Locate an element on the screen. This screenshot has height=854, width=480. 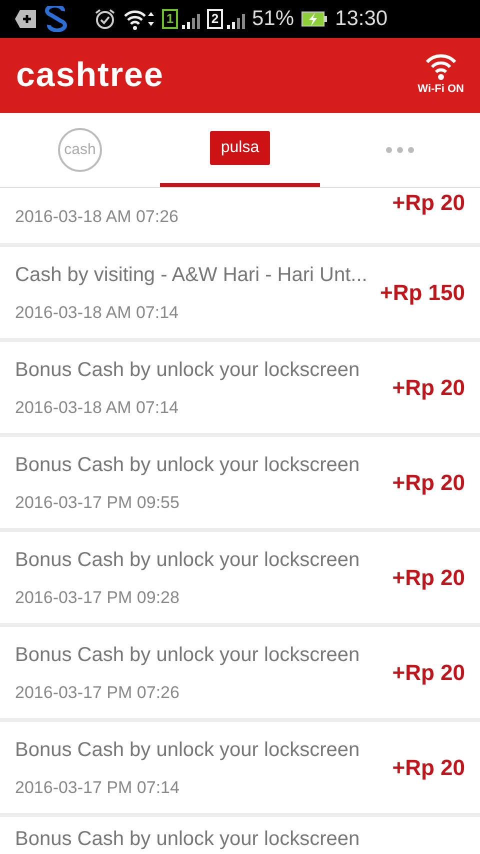
transaction-date: 2016-03-17 PM 09:28 is located at coordinates (97, 597).